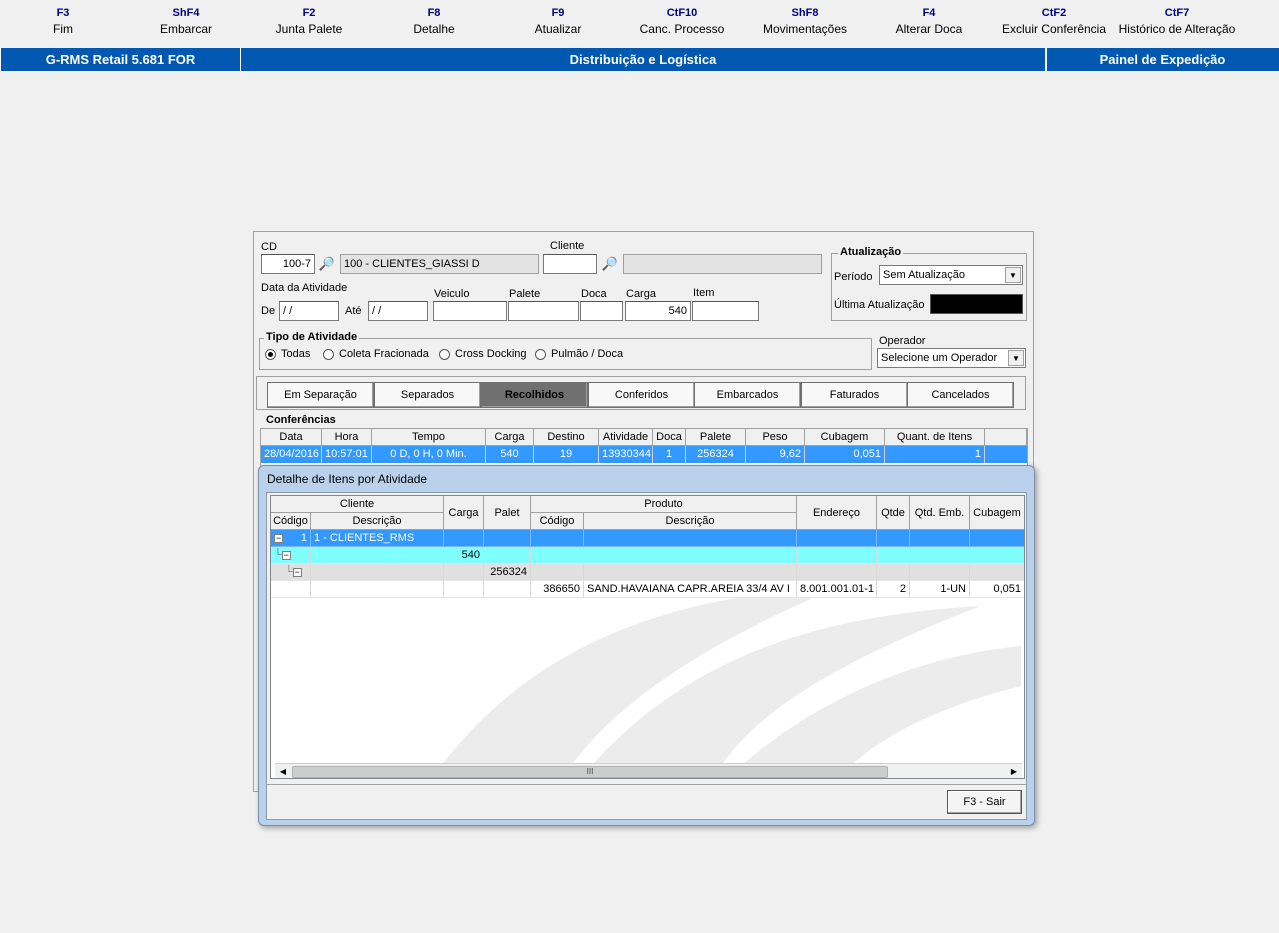 This screenshot has height=933, width=1279. I want to click on tab-faturados: Faturados, so click(854, 395).